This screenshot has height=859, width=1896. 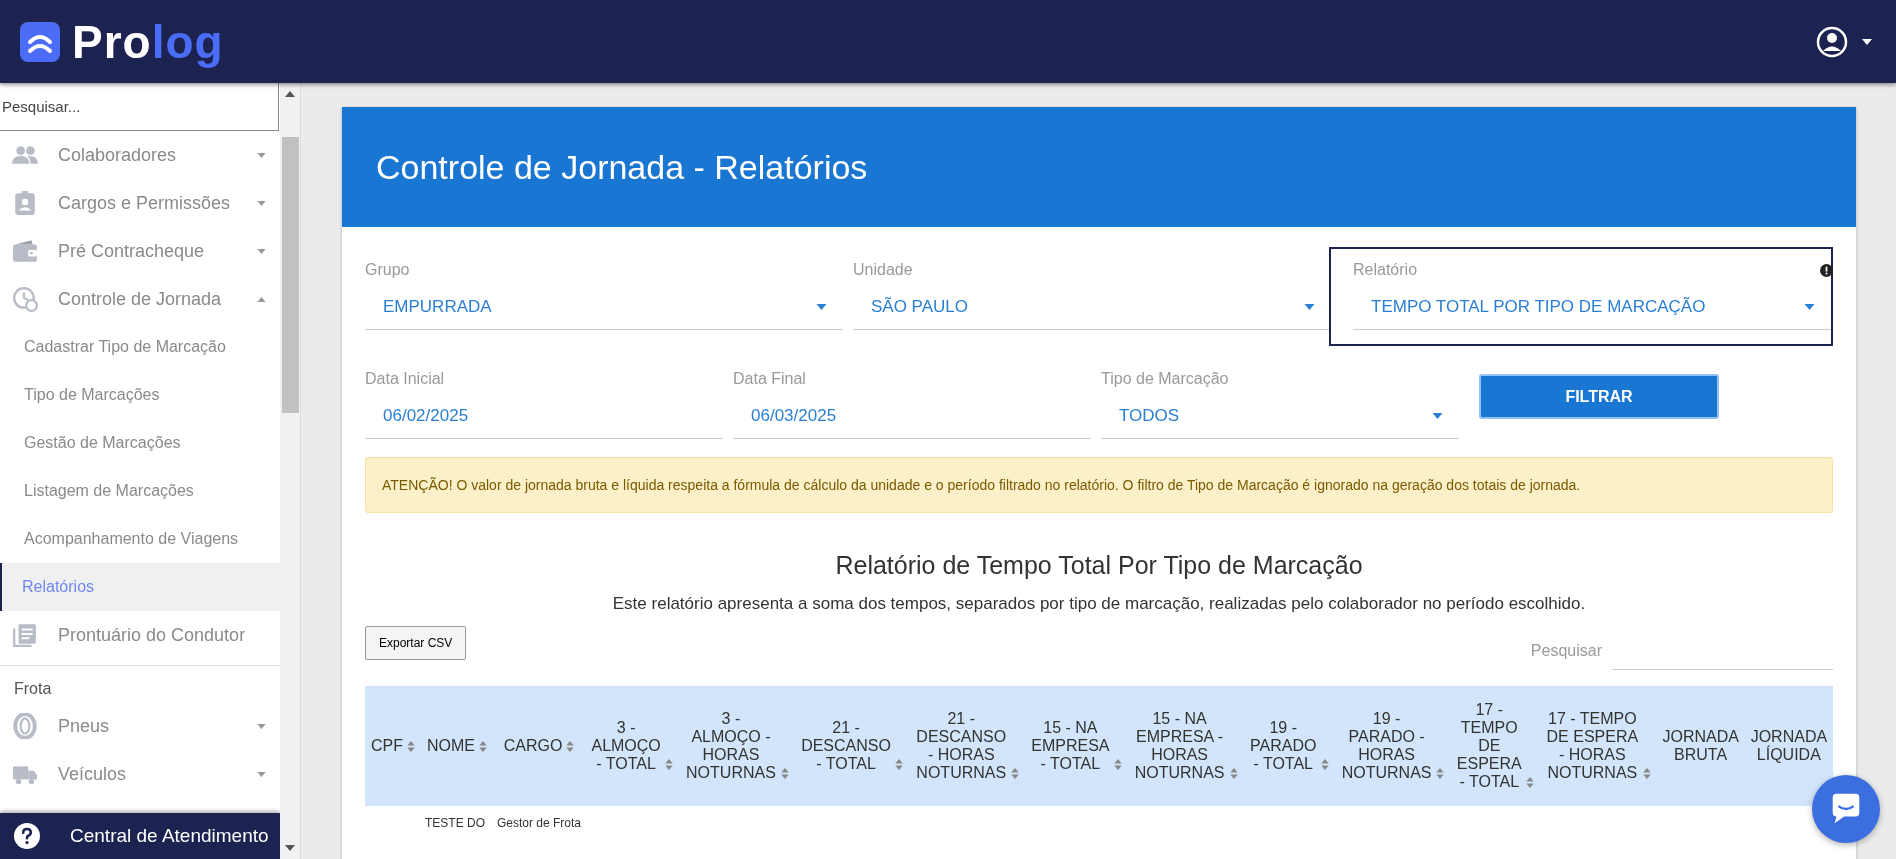 What do you see at coordinates (1280, 420) in the screenshot?
I see `select-field: TODOS` at bounding box center [1280, 420].